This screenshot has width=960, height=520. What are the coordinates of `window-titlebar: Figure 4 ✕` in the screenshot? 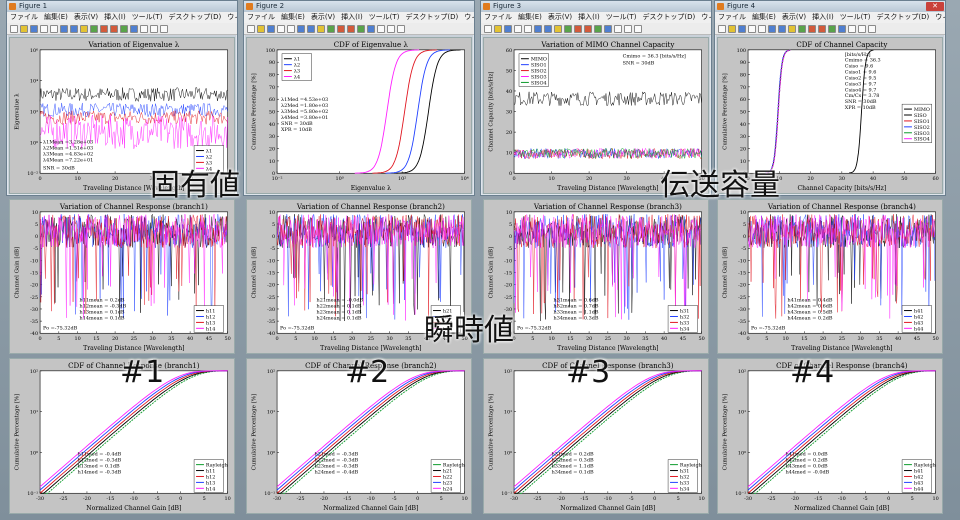 It's located at (830, 6).